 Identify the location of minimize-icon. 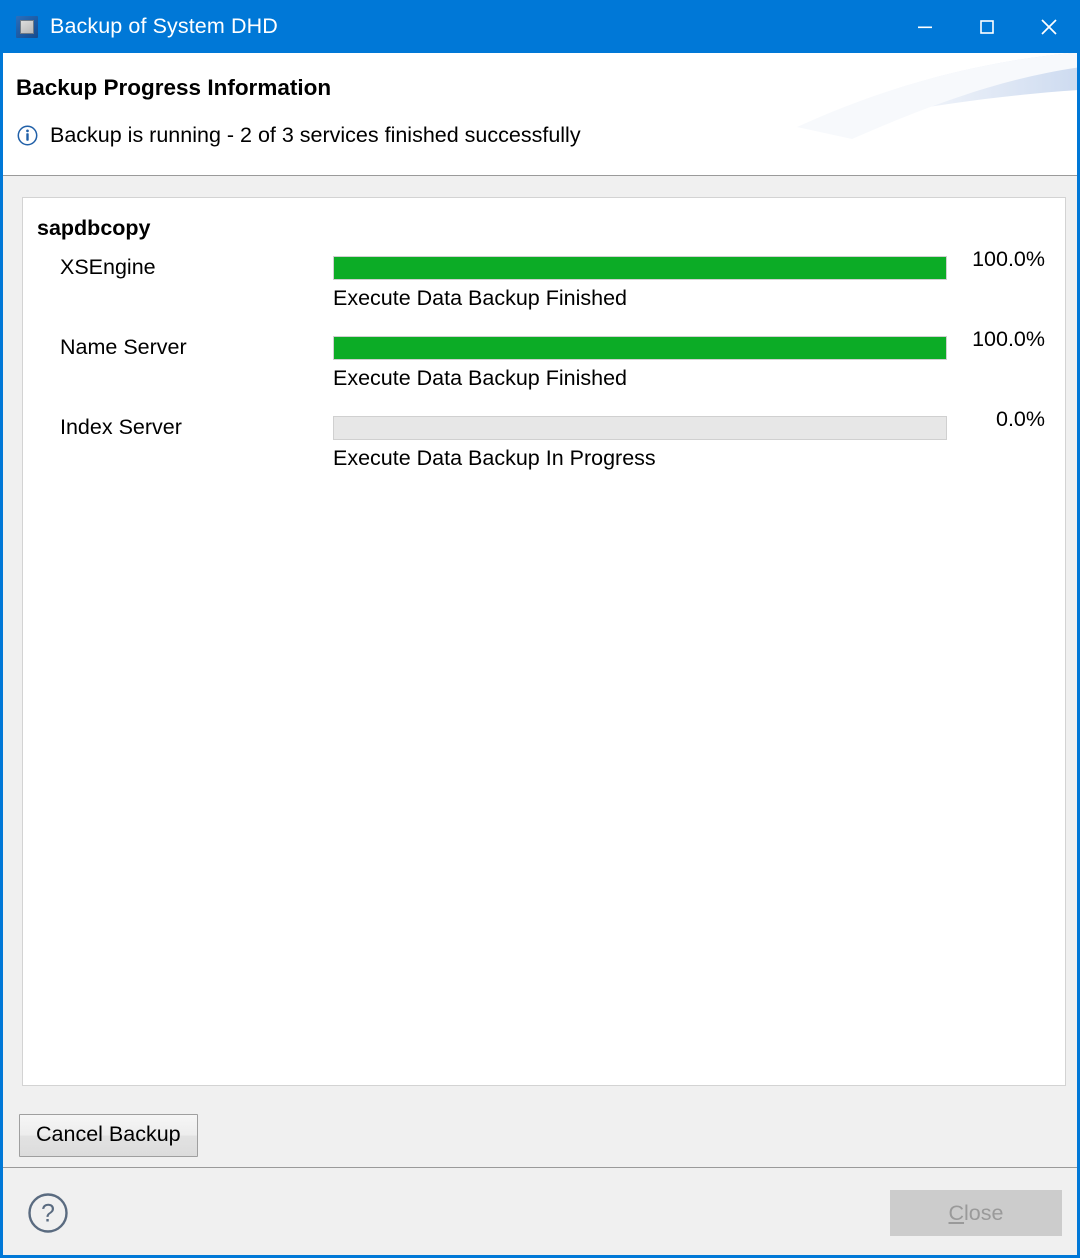
(925, 27).